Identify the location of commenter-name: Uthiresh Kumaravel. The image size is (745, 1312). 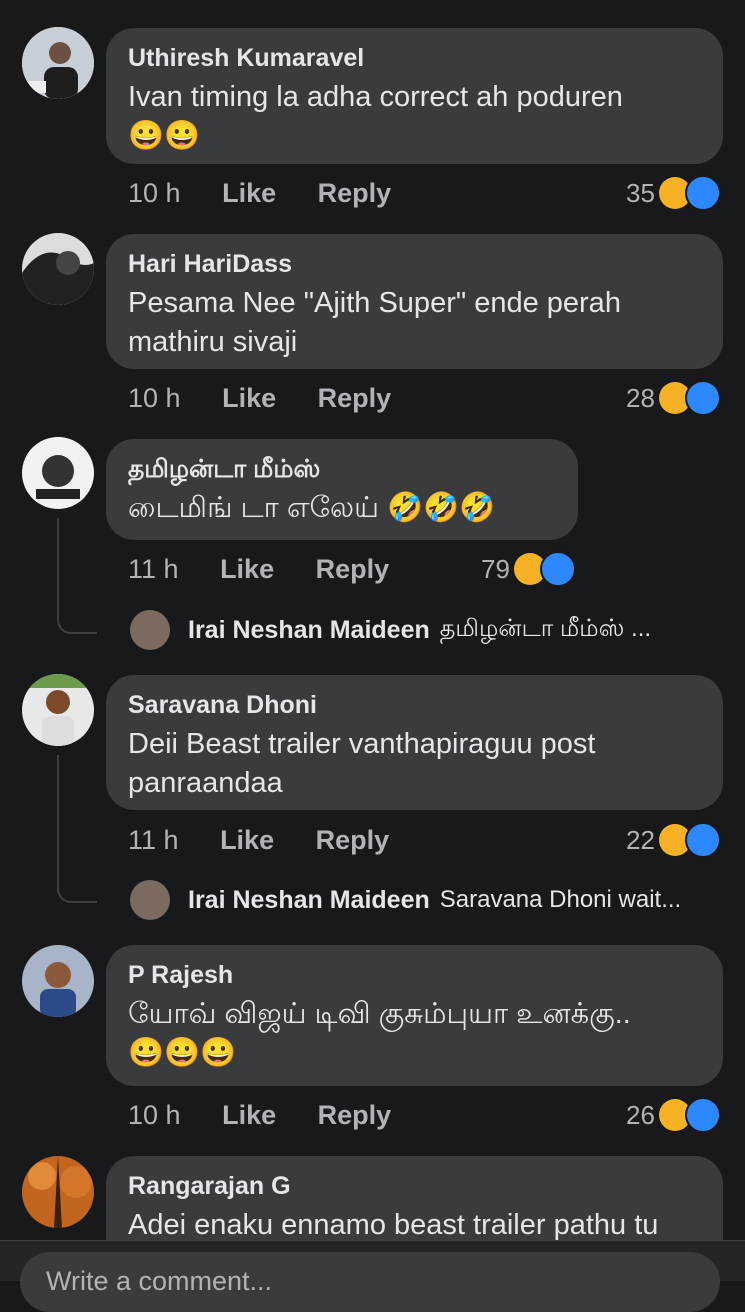
(414, 58).